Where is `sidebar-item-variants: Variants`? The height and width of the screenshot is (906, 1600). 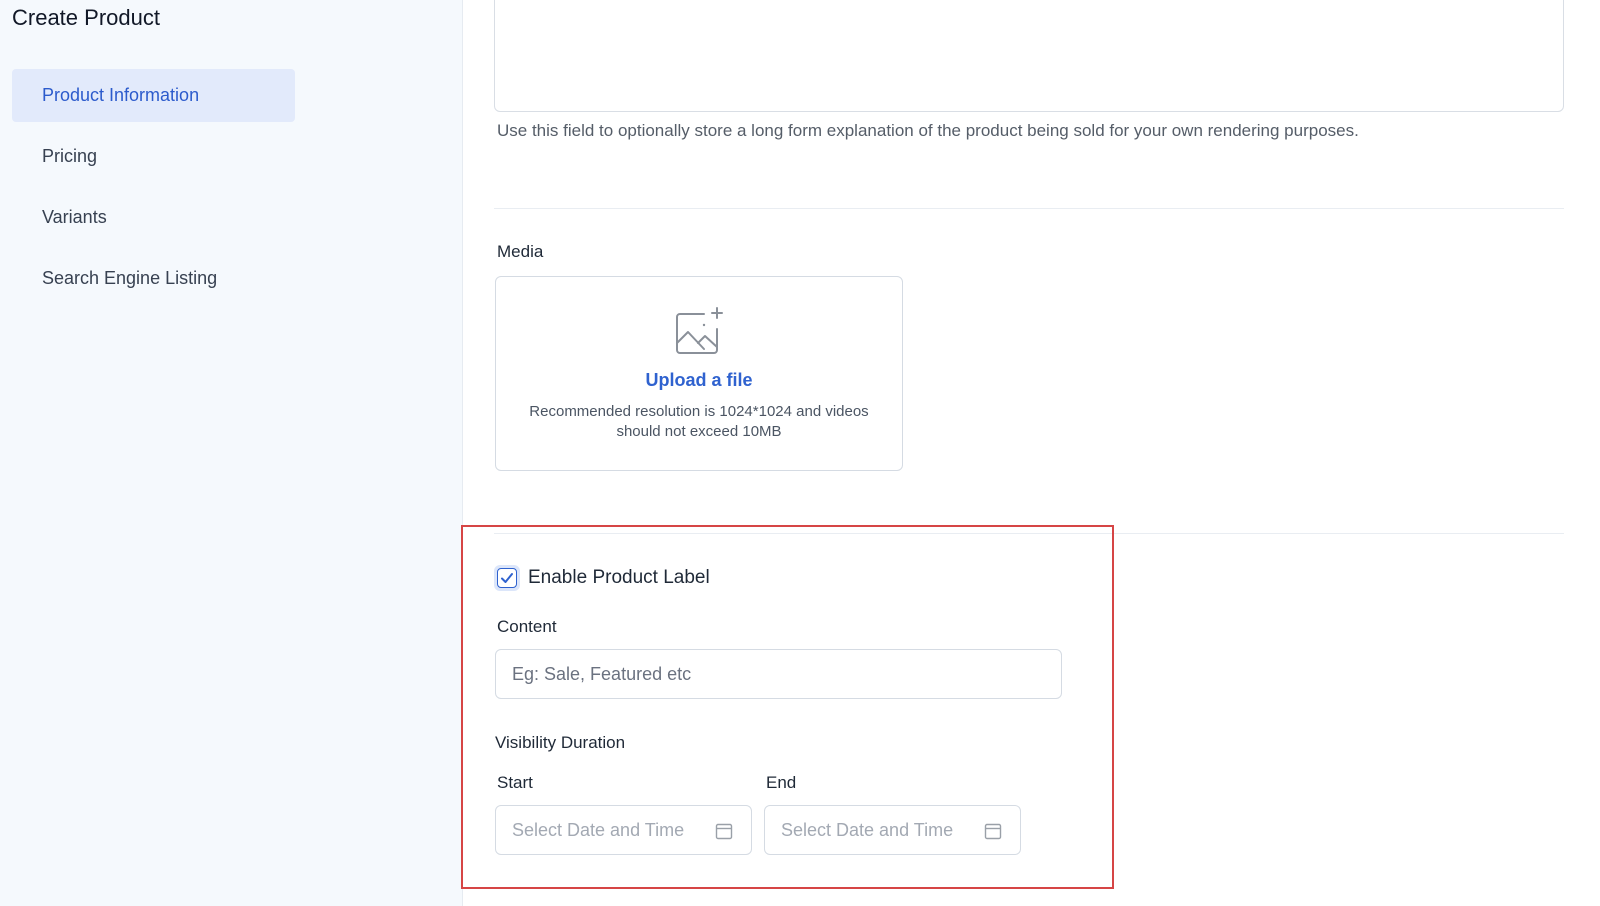 sidebar-item-variants: Variants is located at coordinates (153, 217).